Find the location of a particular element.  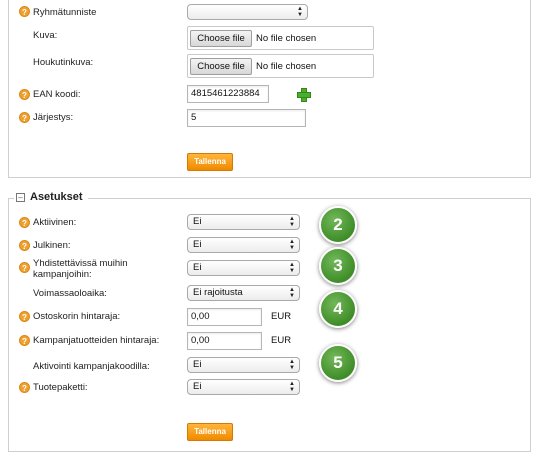

ean-label: EAN koodi: is located at coordinates (57, 94).